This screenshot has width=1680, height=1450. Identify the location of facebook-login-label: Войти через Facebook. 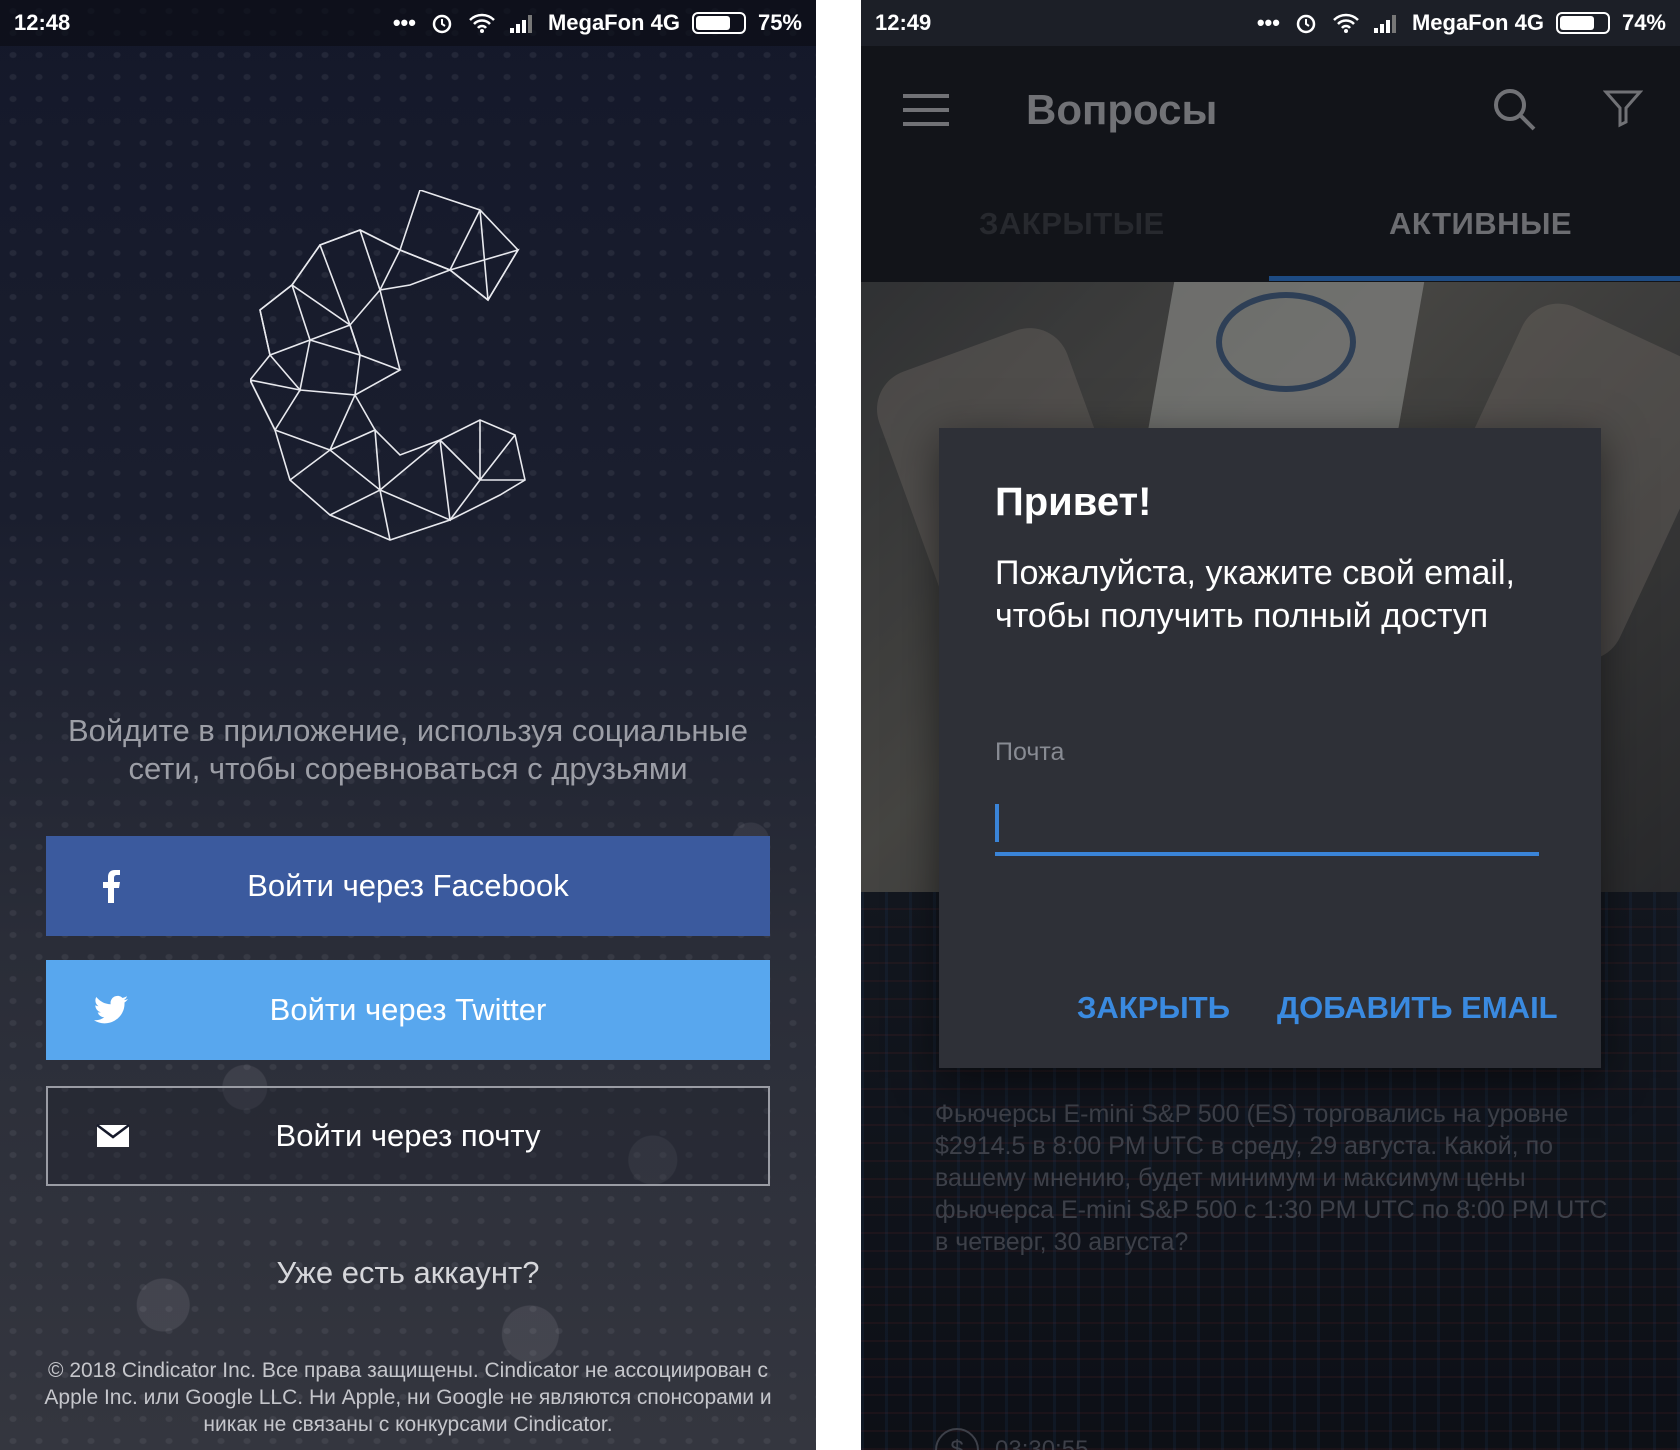
(408, 885).